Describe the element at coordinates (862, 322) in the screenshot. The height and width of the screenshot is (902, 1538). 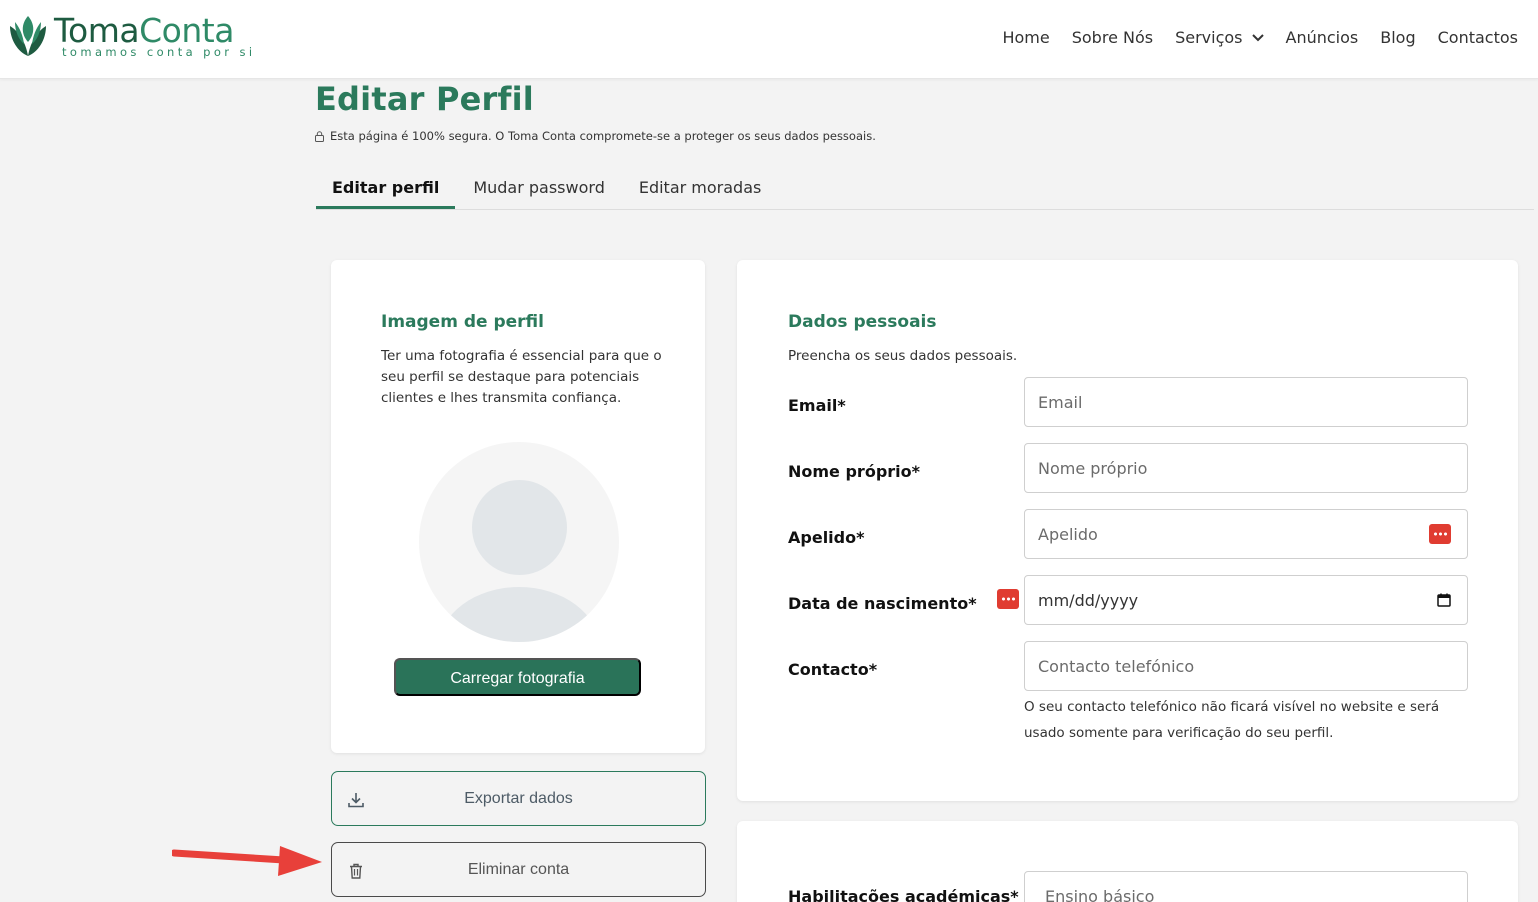
I see `personal-data-title: Dados pessoais` at that location.